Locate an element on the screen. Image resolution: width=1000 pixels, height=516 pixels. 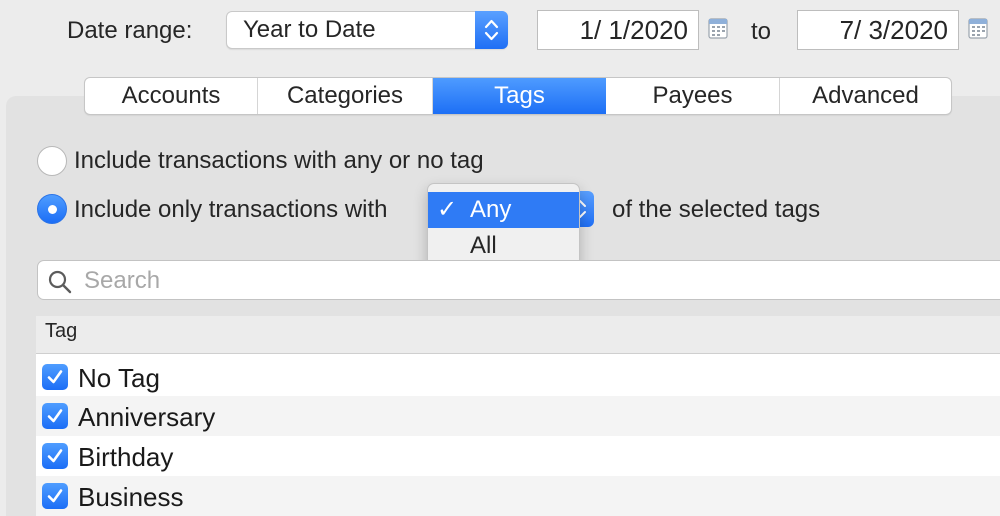
start-date-field: 1/ 1/2020 is located at coordinates (618, 30).